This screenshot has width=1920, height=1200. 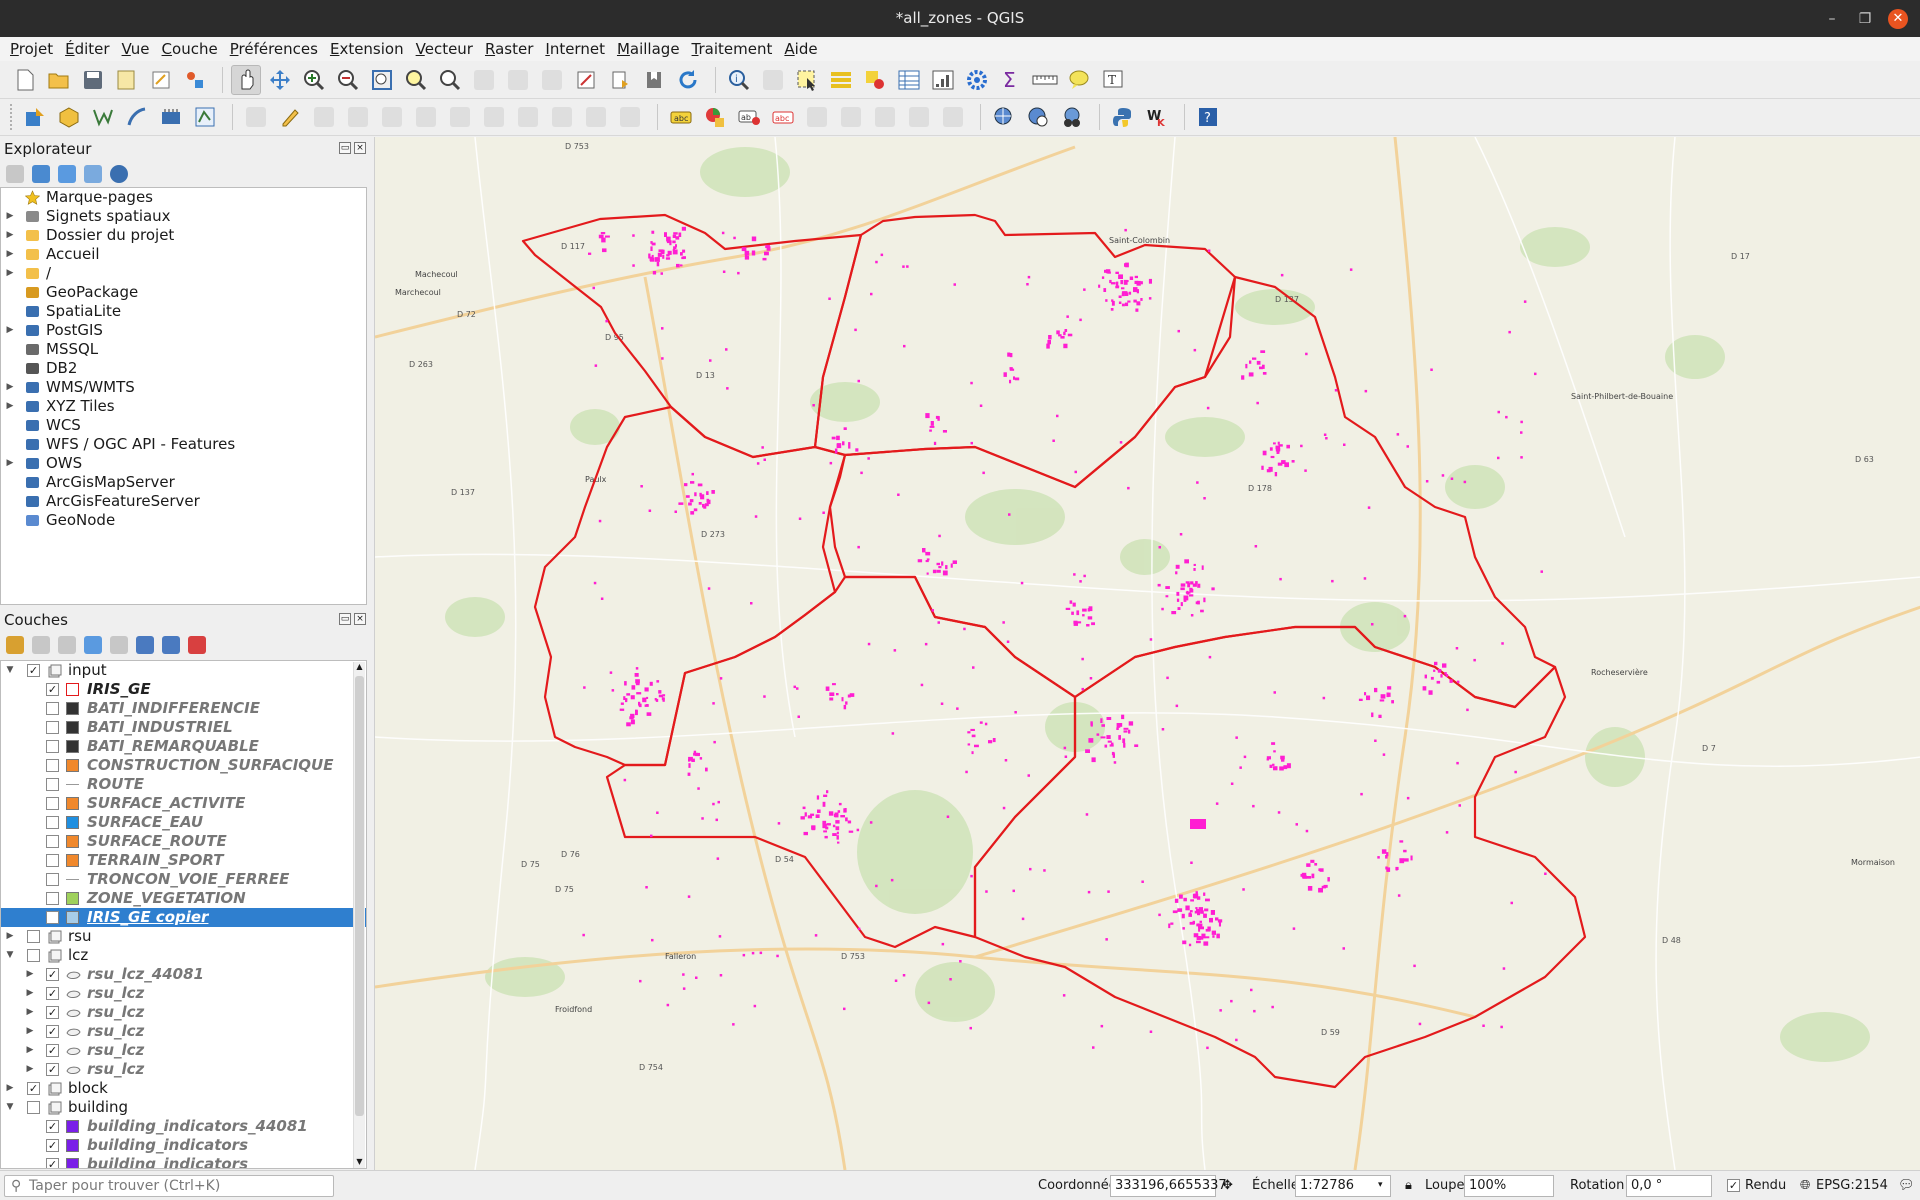 I want to click on save-as-icon, so click(x=127, y=80).